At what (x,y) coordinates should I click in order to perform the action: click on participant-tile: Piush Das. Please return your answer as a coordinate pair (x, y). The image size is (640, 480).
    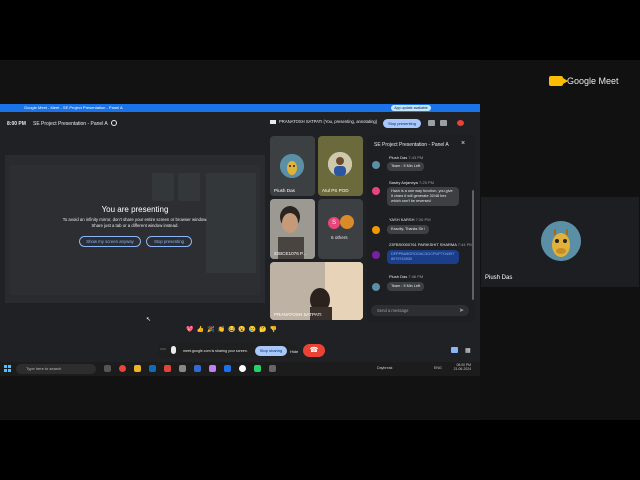
    Looking at the image, I should click on (292, 166).